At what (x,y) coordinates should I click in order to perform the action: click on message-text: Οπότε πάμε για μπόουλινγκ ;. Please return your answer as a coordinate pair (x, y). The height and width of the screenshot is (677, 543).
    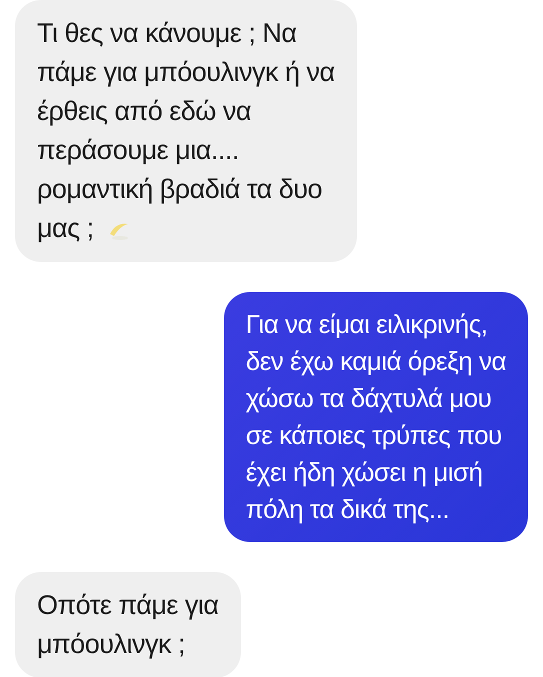
    Looking at the image, I should click on (128, 624).